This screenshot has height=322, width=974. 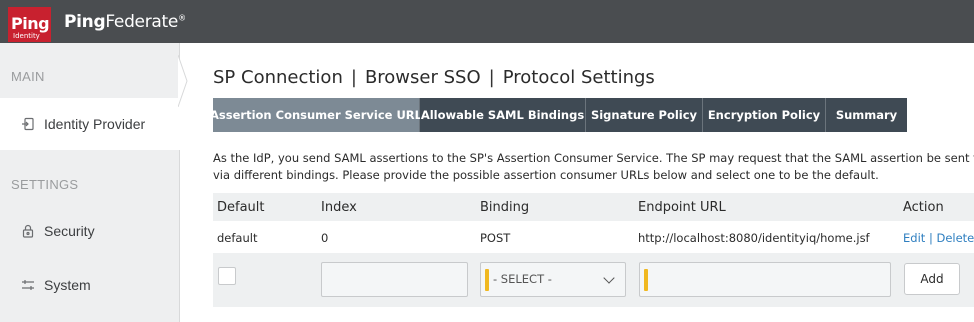 What do you see at coordinates (237, 238) in the screenshot?
I see `cell-default: default` at bounding box center [237, 238].